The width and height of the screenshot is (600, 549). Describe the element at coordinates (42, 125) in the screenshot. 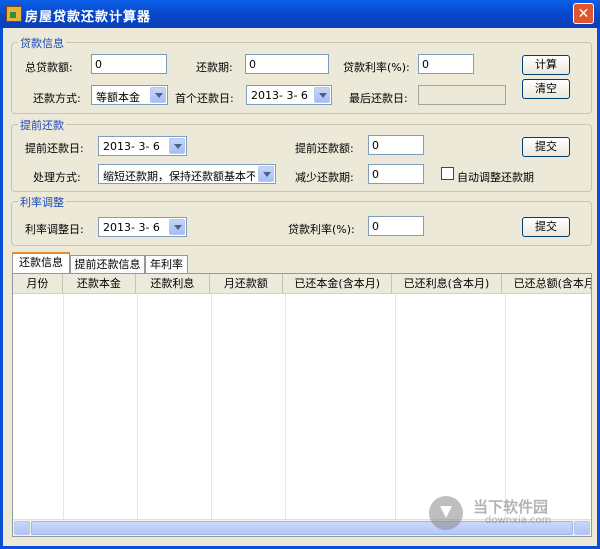

I see `prepay-legend: 提前还款` at that location.